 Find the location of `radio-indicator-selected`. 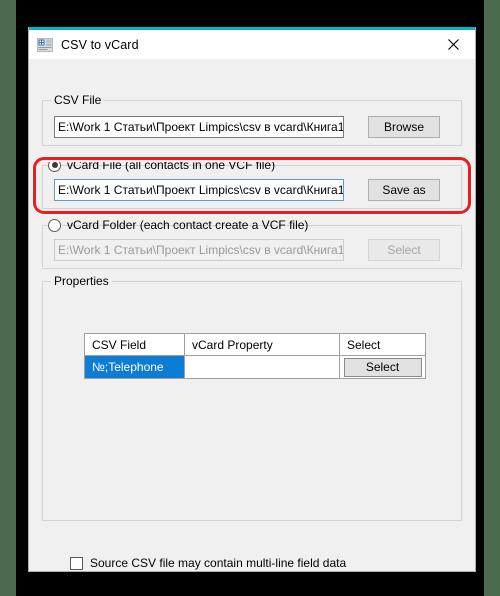

radio-indicator-selected is located at coordinates (54, 165).